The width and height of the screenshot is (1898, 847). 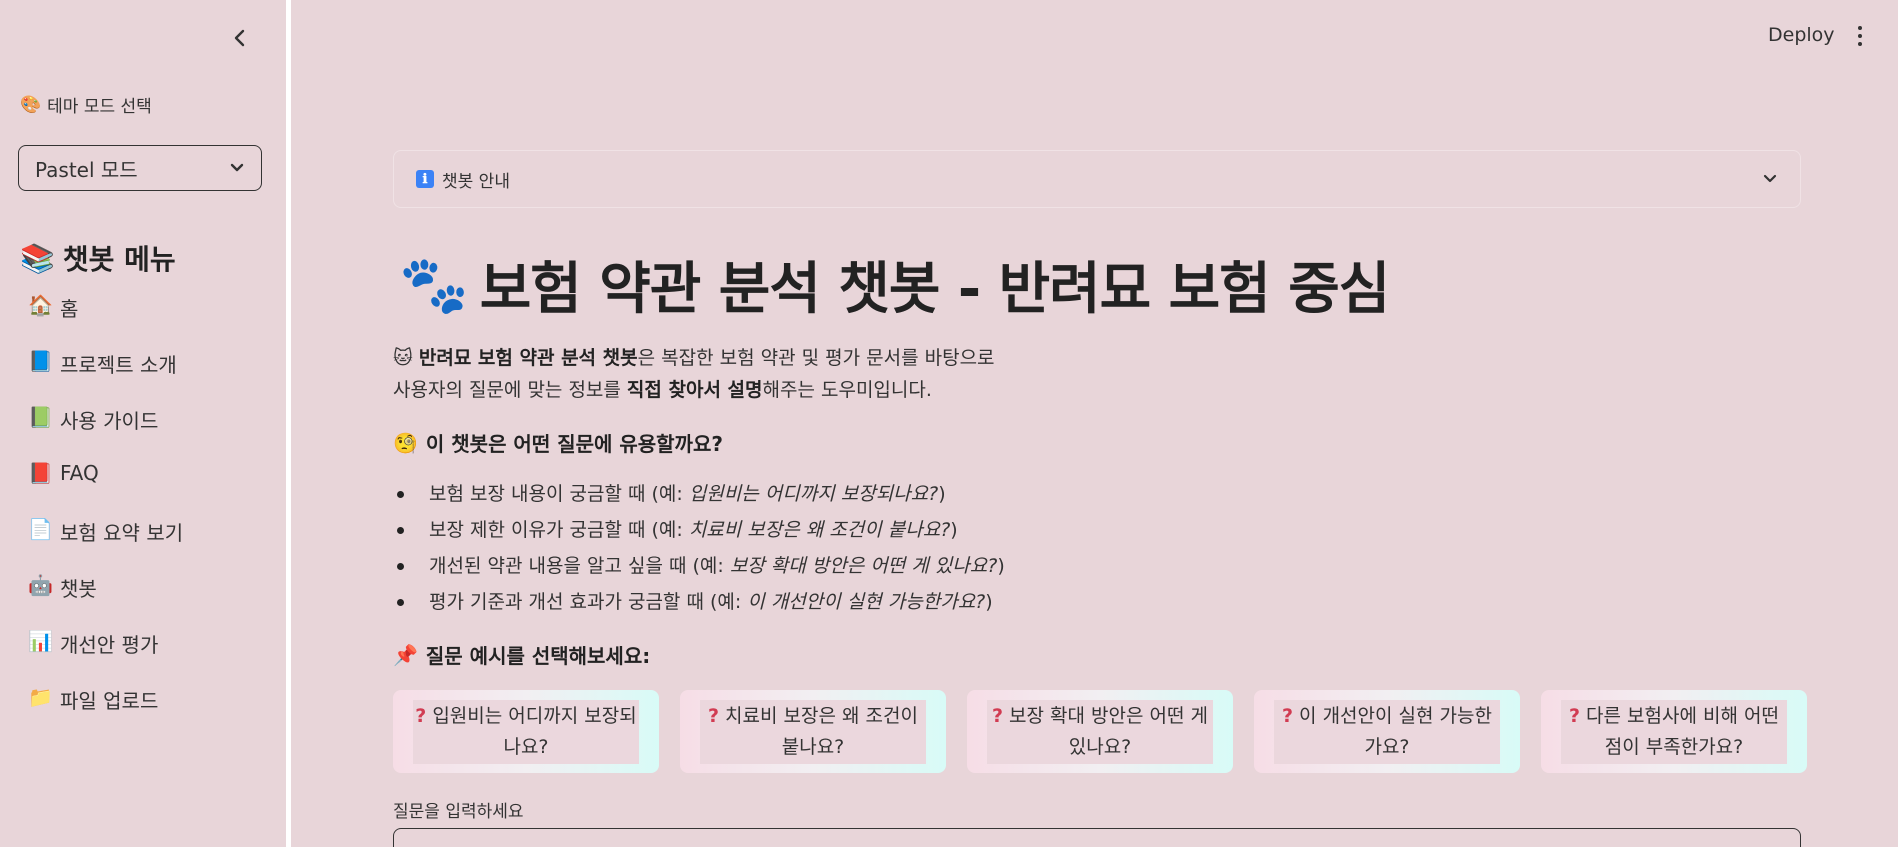 I want to click on expander-label: 챗봇 안내, so click(x=476, y=181).